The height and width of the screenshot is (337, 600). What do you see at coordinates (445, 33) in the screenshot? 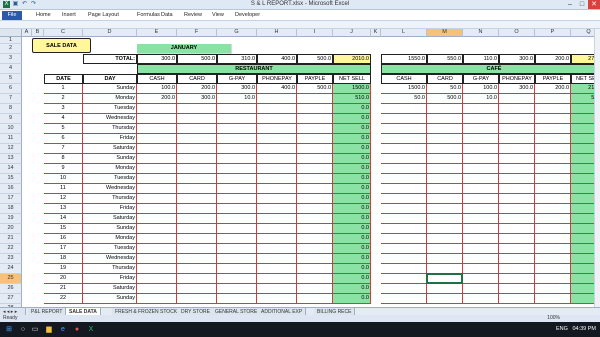
I see `column-header-m: M` at bounding box center [445, 33].